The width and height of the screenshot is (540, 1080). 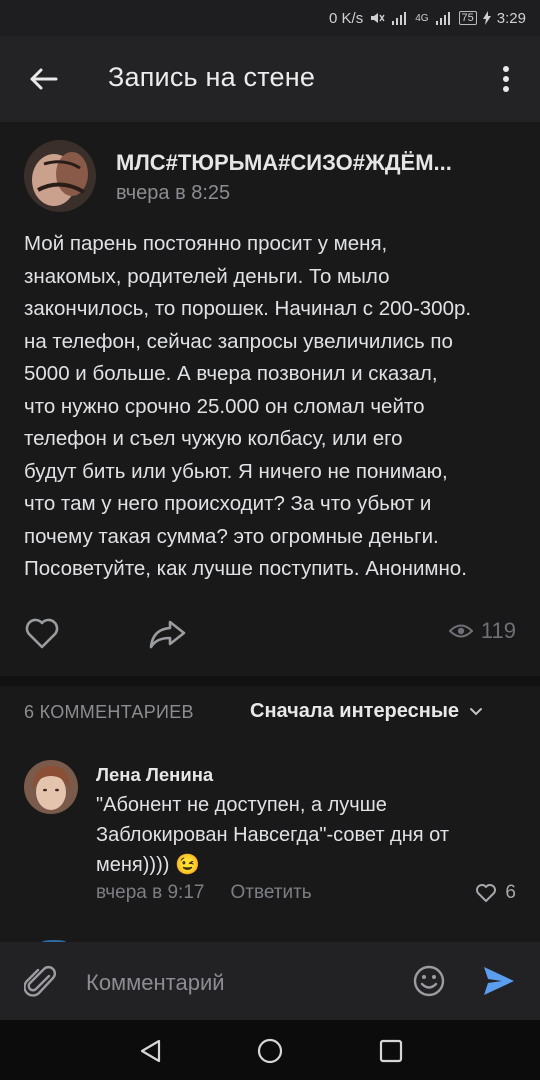 What do you see at coordinates (499, 981) in the screenshot?
I see `send-icon` at bounding box center [499, 981].